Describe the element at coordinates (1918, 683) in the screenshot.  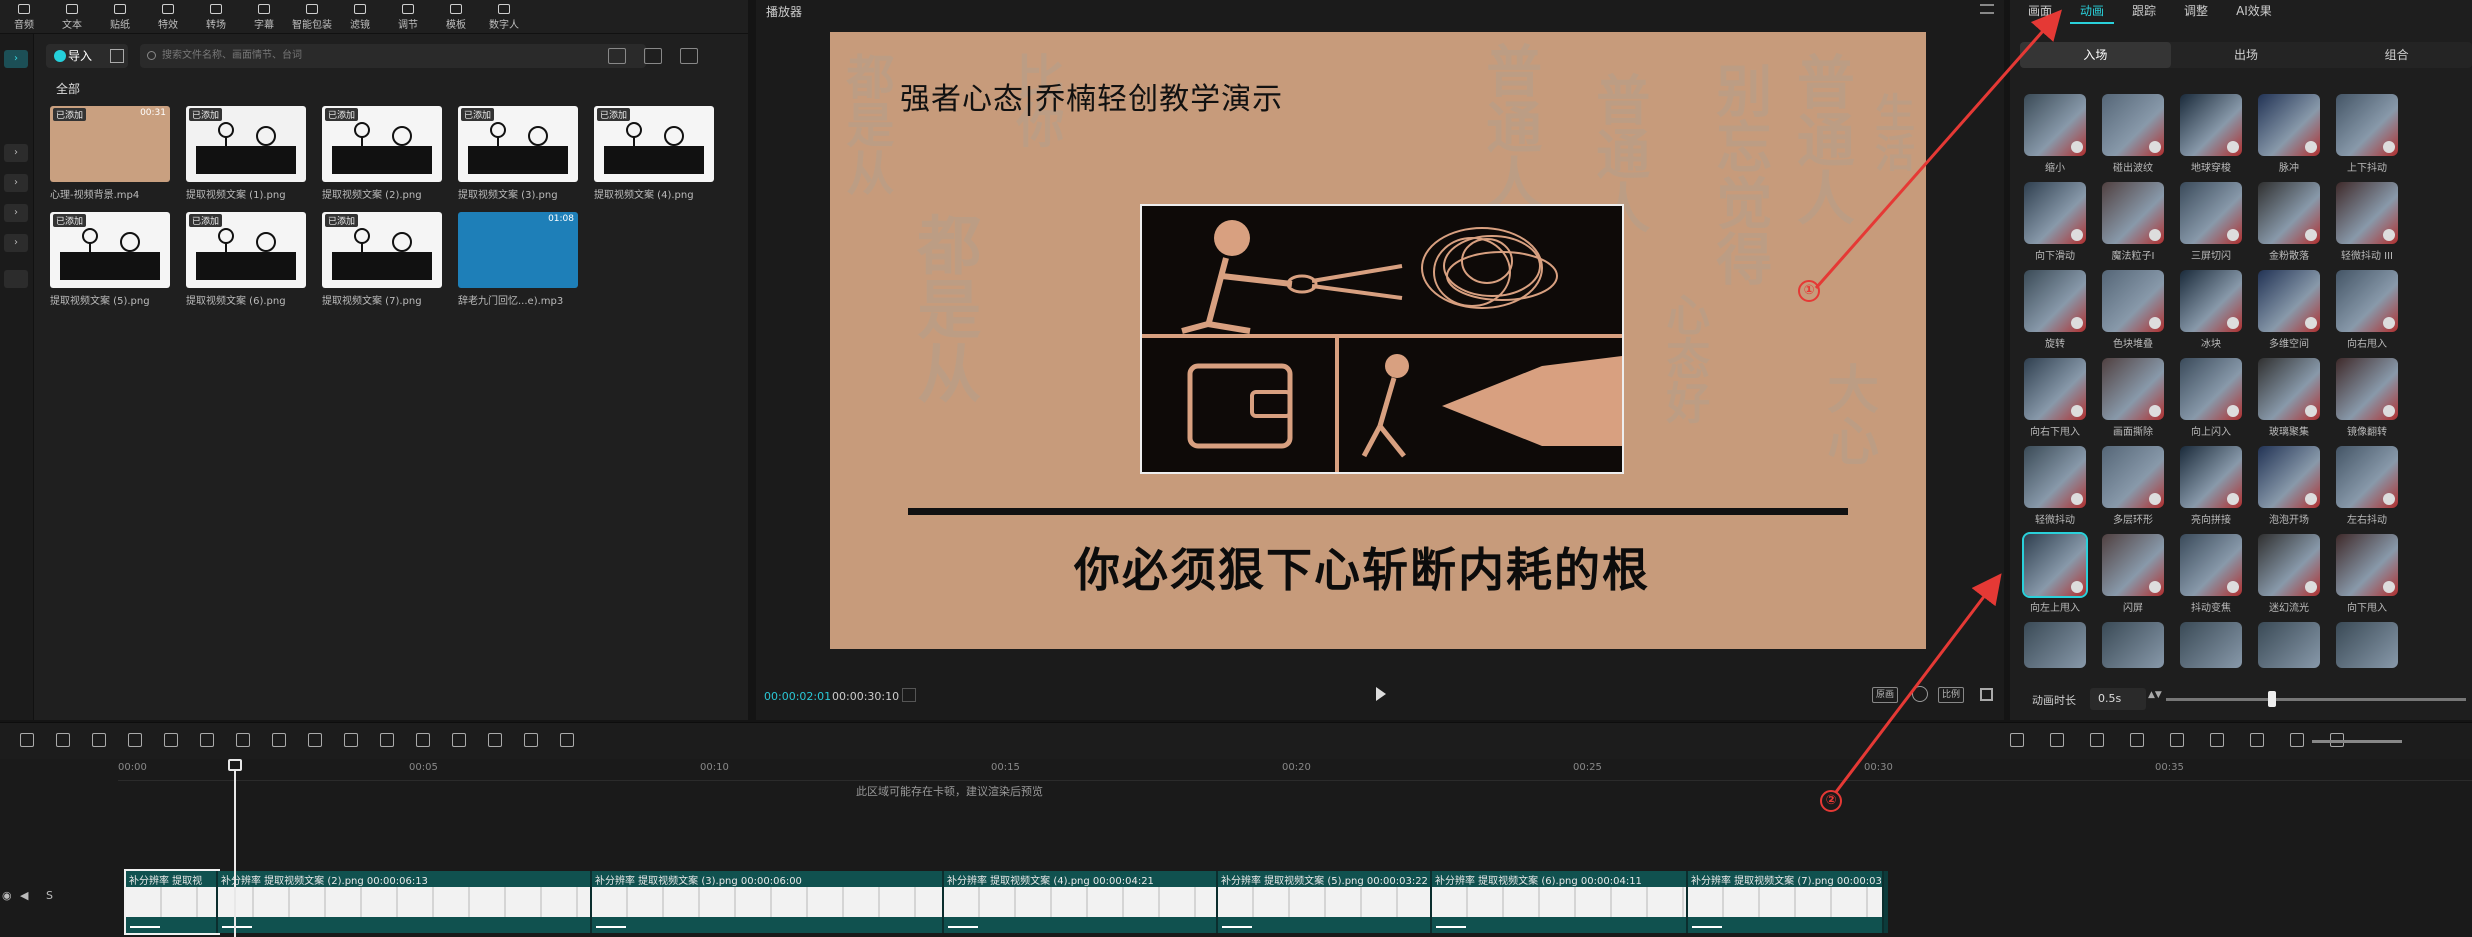
I see `arrow-two` at that location.